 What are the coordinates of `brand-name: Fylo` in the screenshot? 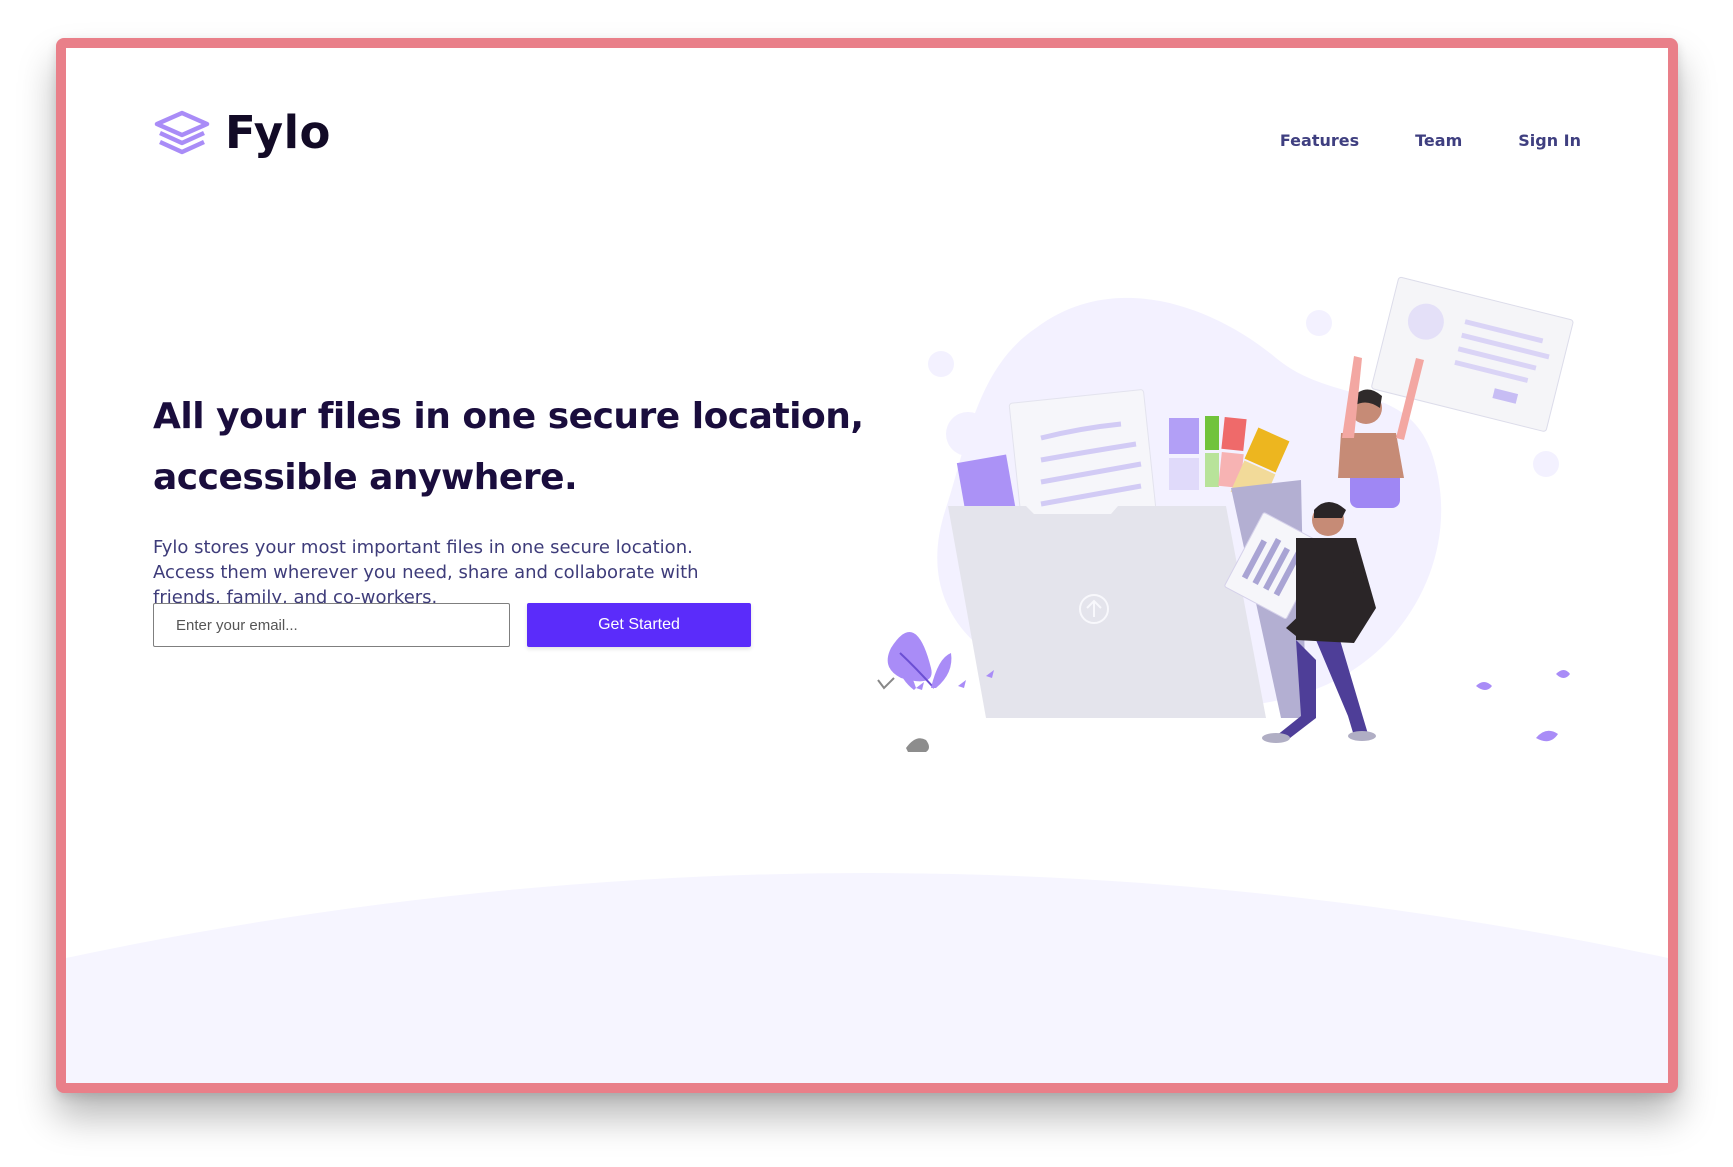 It's located at (278, 132).